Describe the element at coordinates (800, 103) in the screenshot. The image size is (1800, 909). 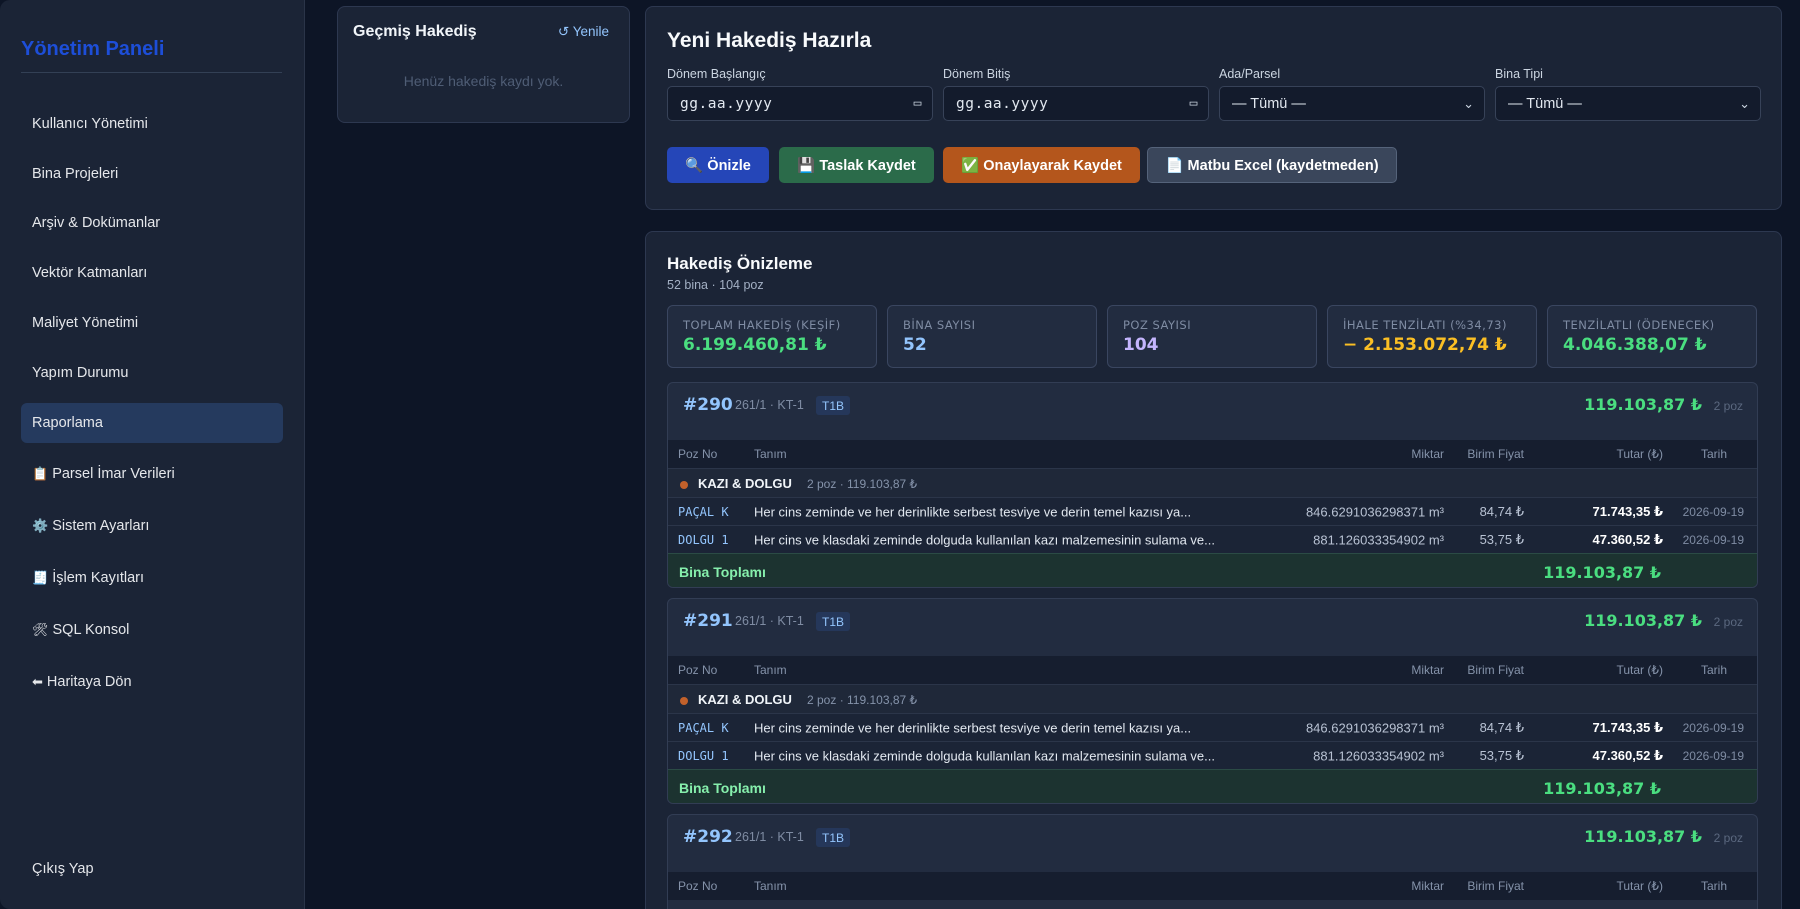
I see `period-start-input: gg.aa.yyyy ▭` at that location.